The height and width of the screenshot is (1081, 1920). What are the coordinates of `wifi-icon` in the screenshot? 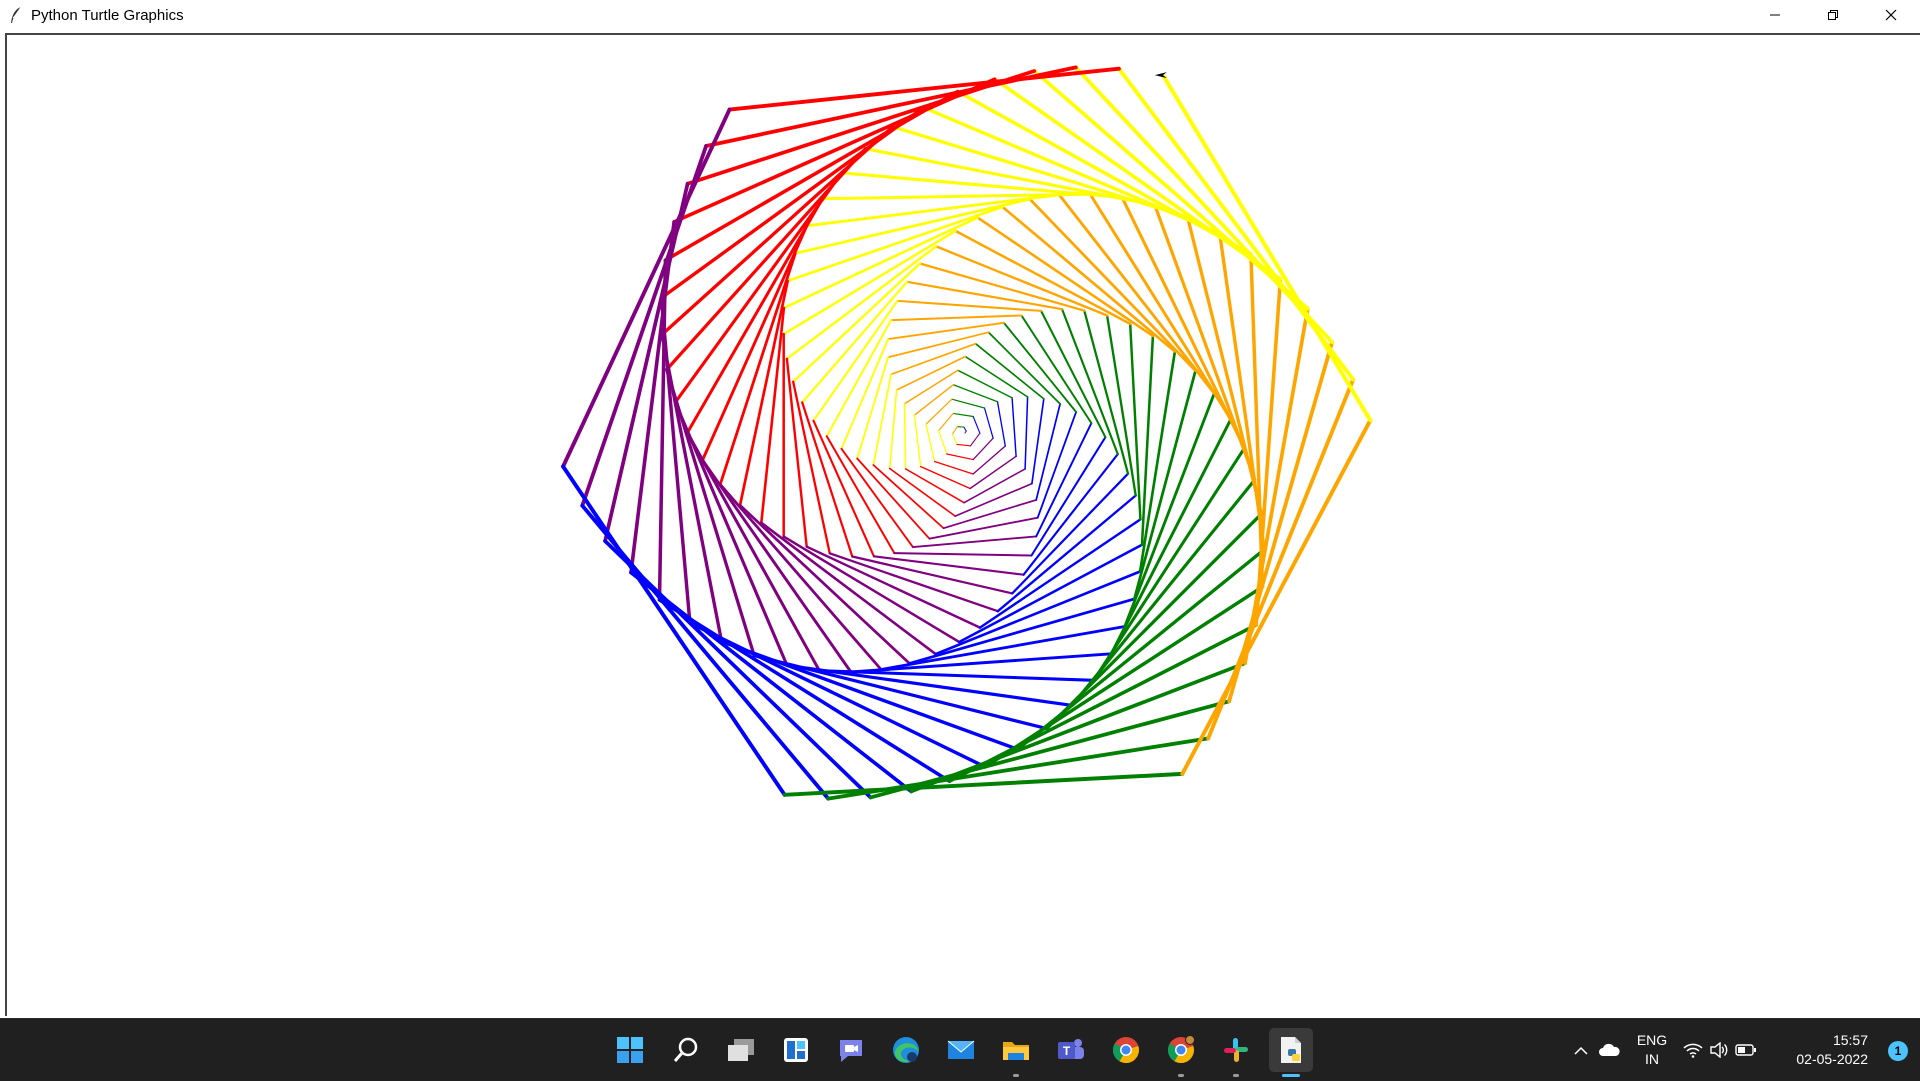 It's located at (1693, 1050).